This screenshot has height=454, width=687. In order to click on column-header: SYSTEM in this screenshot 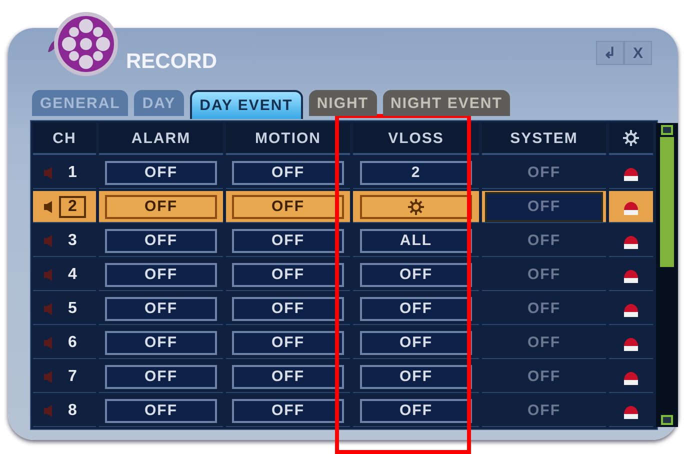, I will do `click(544, 139)`.